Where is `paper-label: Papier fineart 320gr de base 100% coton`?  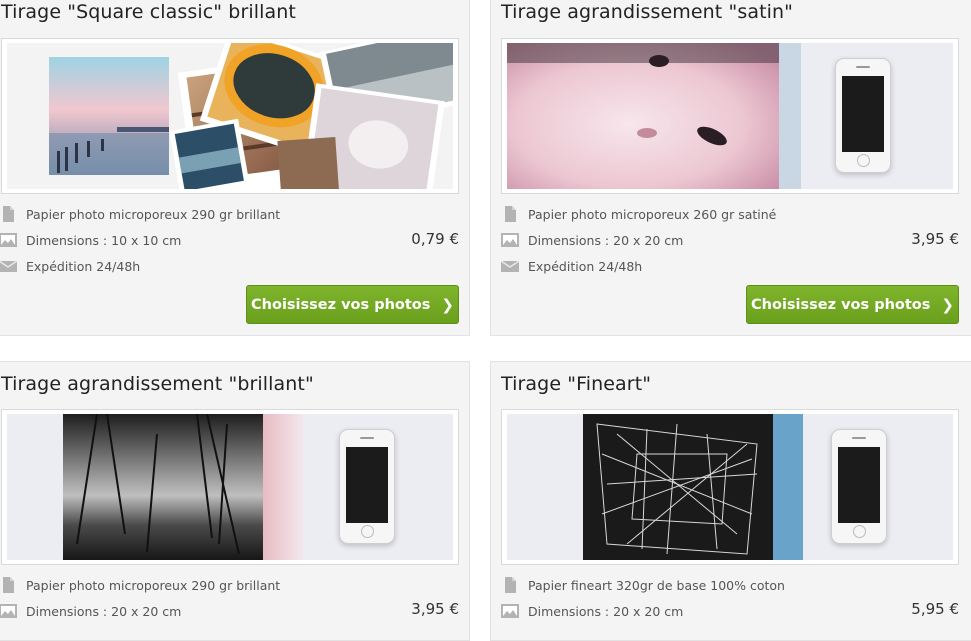 paper-label: Papier fineart 320gr de base 100% coton is located at coordinates (656, 585).